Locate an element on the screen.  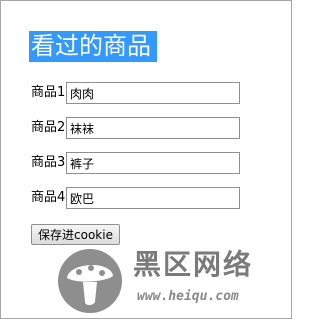
form-row-item-1: 商品1 is located at coordinates (135, 93).